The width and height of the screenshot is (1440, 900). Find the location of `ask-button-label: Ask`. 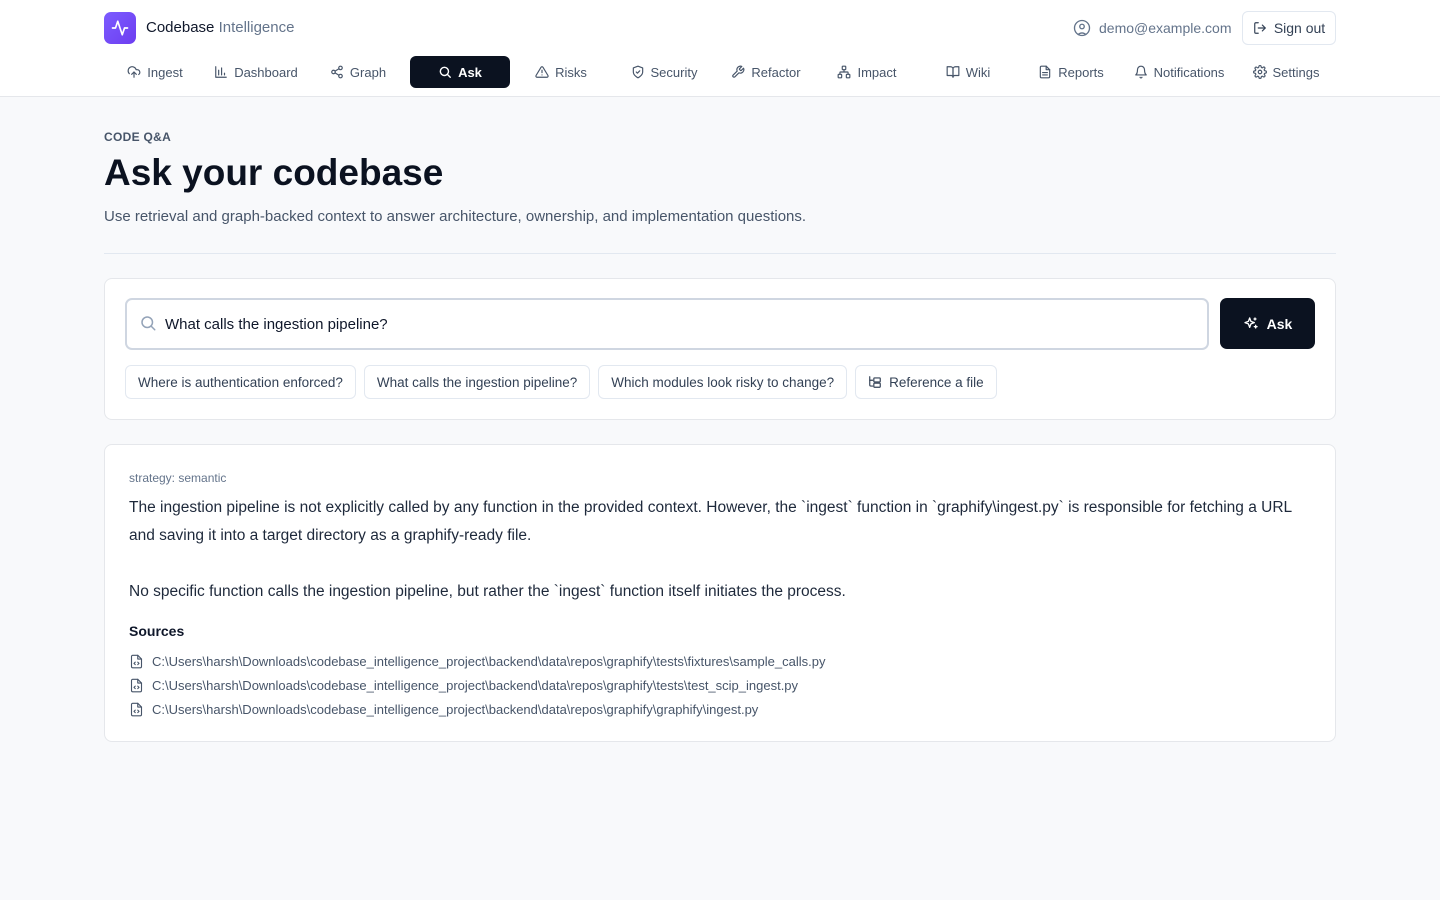

ask-button-label: Ask is located at coordinates (1279, 323).